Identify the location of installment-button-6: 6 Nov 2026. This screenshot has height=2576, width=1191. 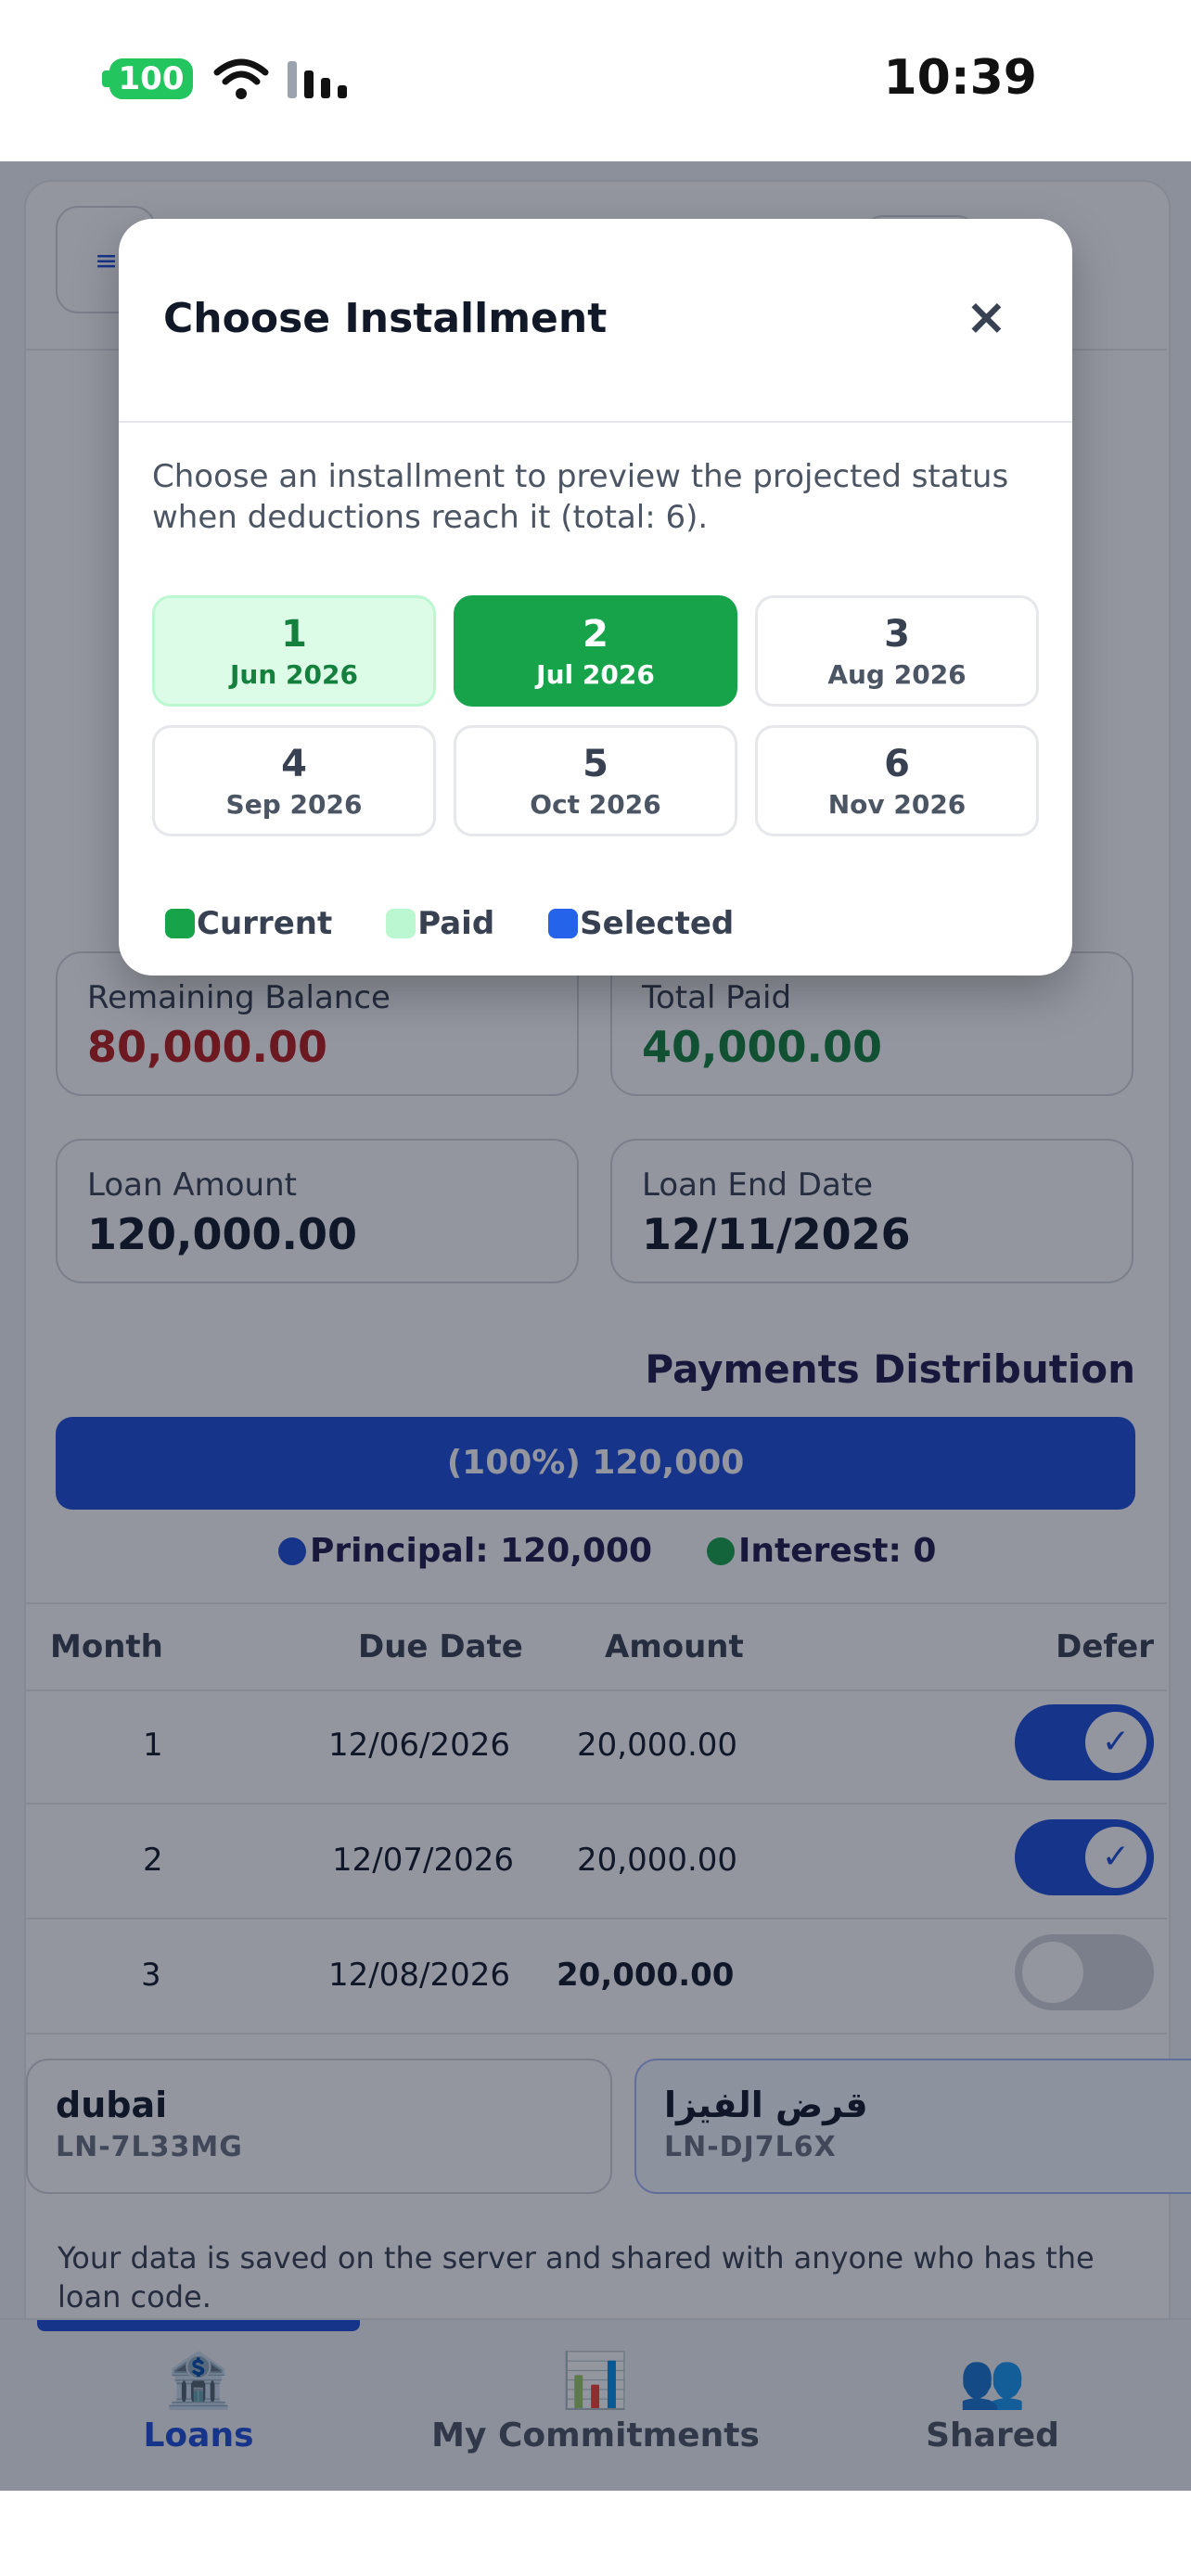
(897, 780).